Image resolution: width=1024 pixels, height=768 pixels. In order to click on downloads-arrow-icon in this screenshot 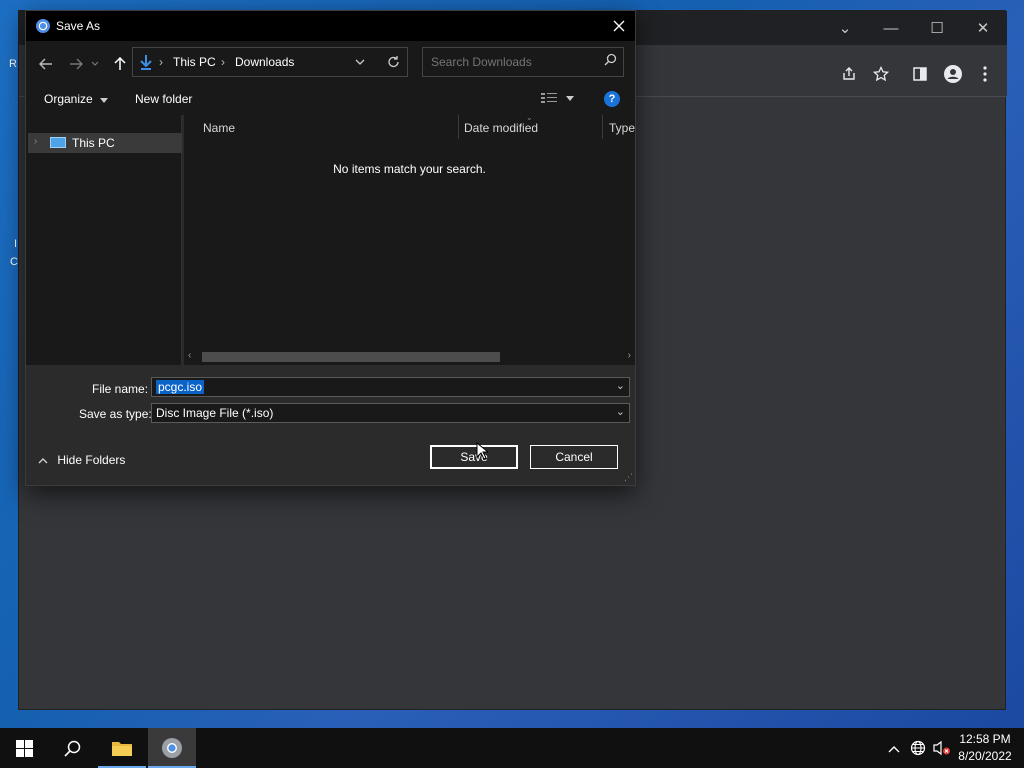, I will do `click(146, 62)`.